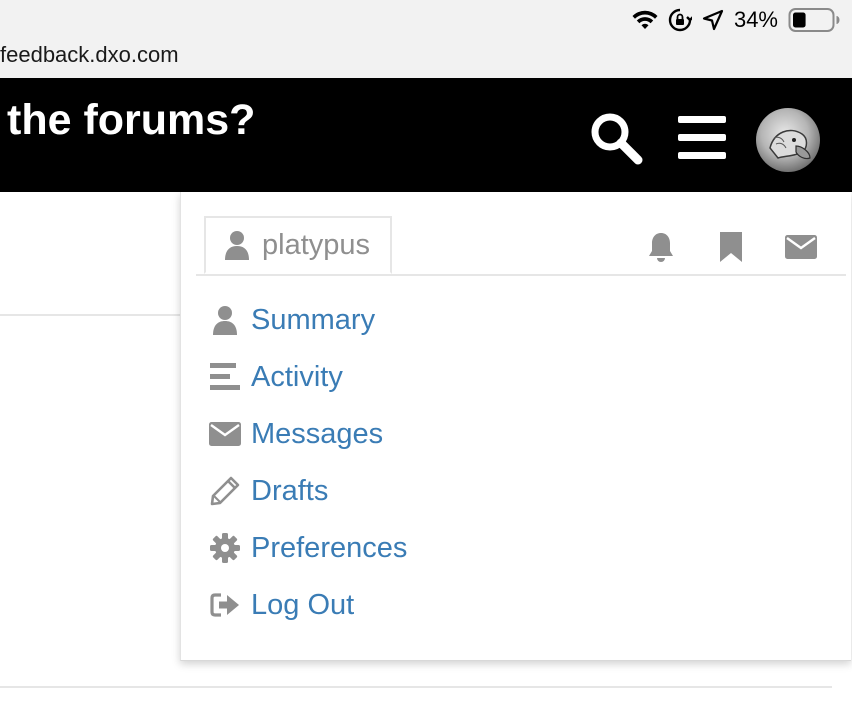 Image resolution: width=852 pixels, height=702 pixels. What do you see at coordinates (426, 58) in the screenshot?
I see `url-bar: feedback.dxo.com` at bounding box center [426, 58].